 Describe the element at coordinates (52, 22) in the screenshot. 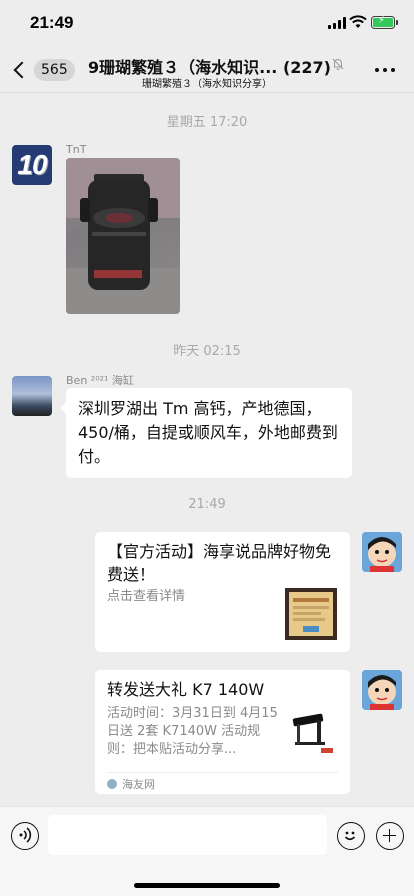

I see `status-time: 21:49` at that location.